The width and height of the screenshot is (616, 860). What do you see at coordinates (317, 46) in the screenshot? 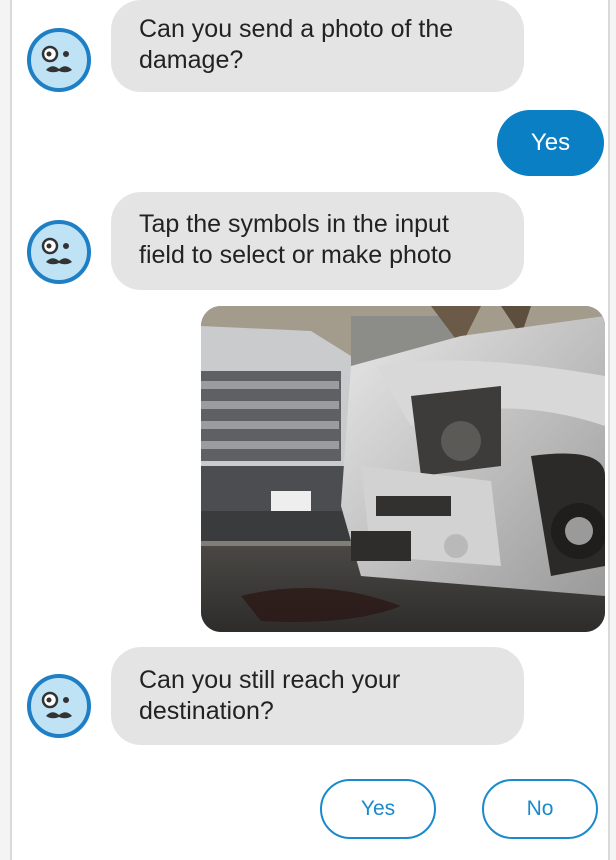
I see `bot-message: Can you send a photo of the damage?` at bounding box center [317, 46].